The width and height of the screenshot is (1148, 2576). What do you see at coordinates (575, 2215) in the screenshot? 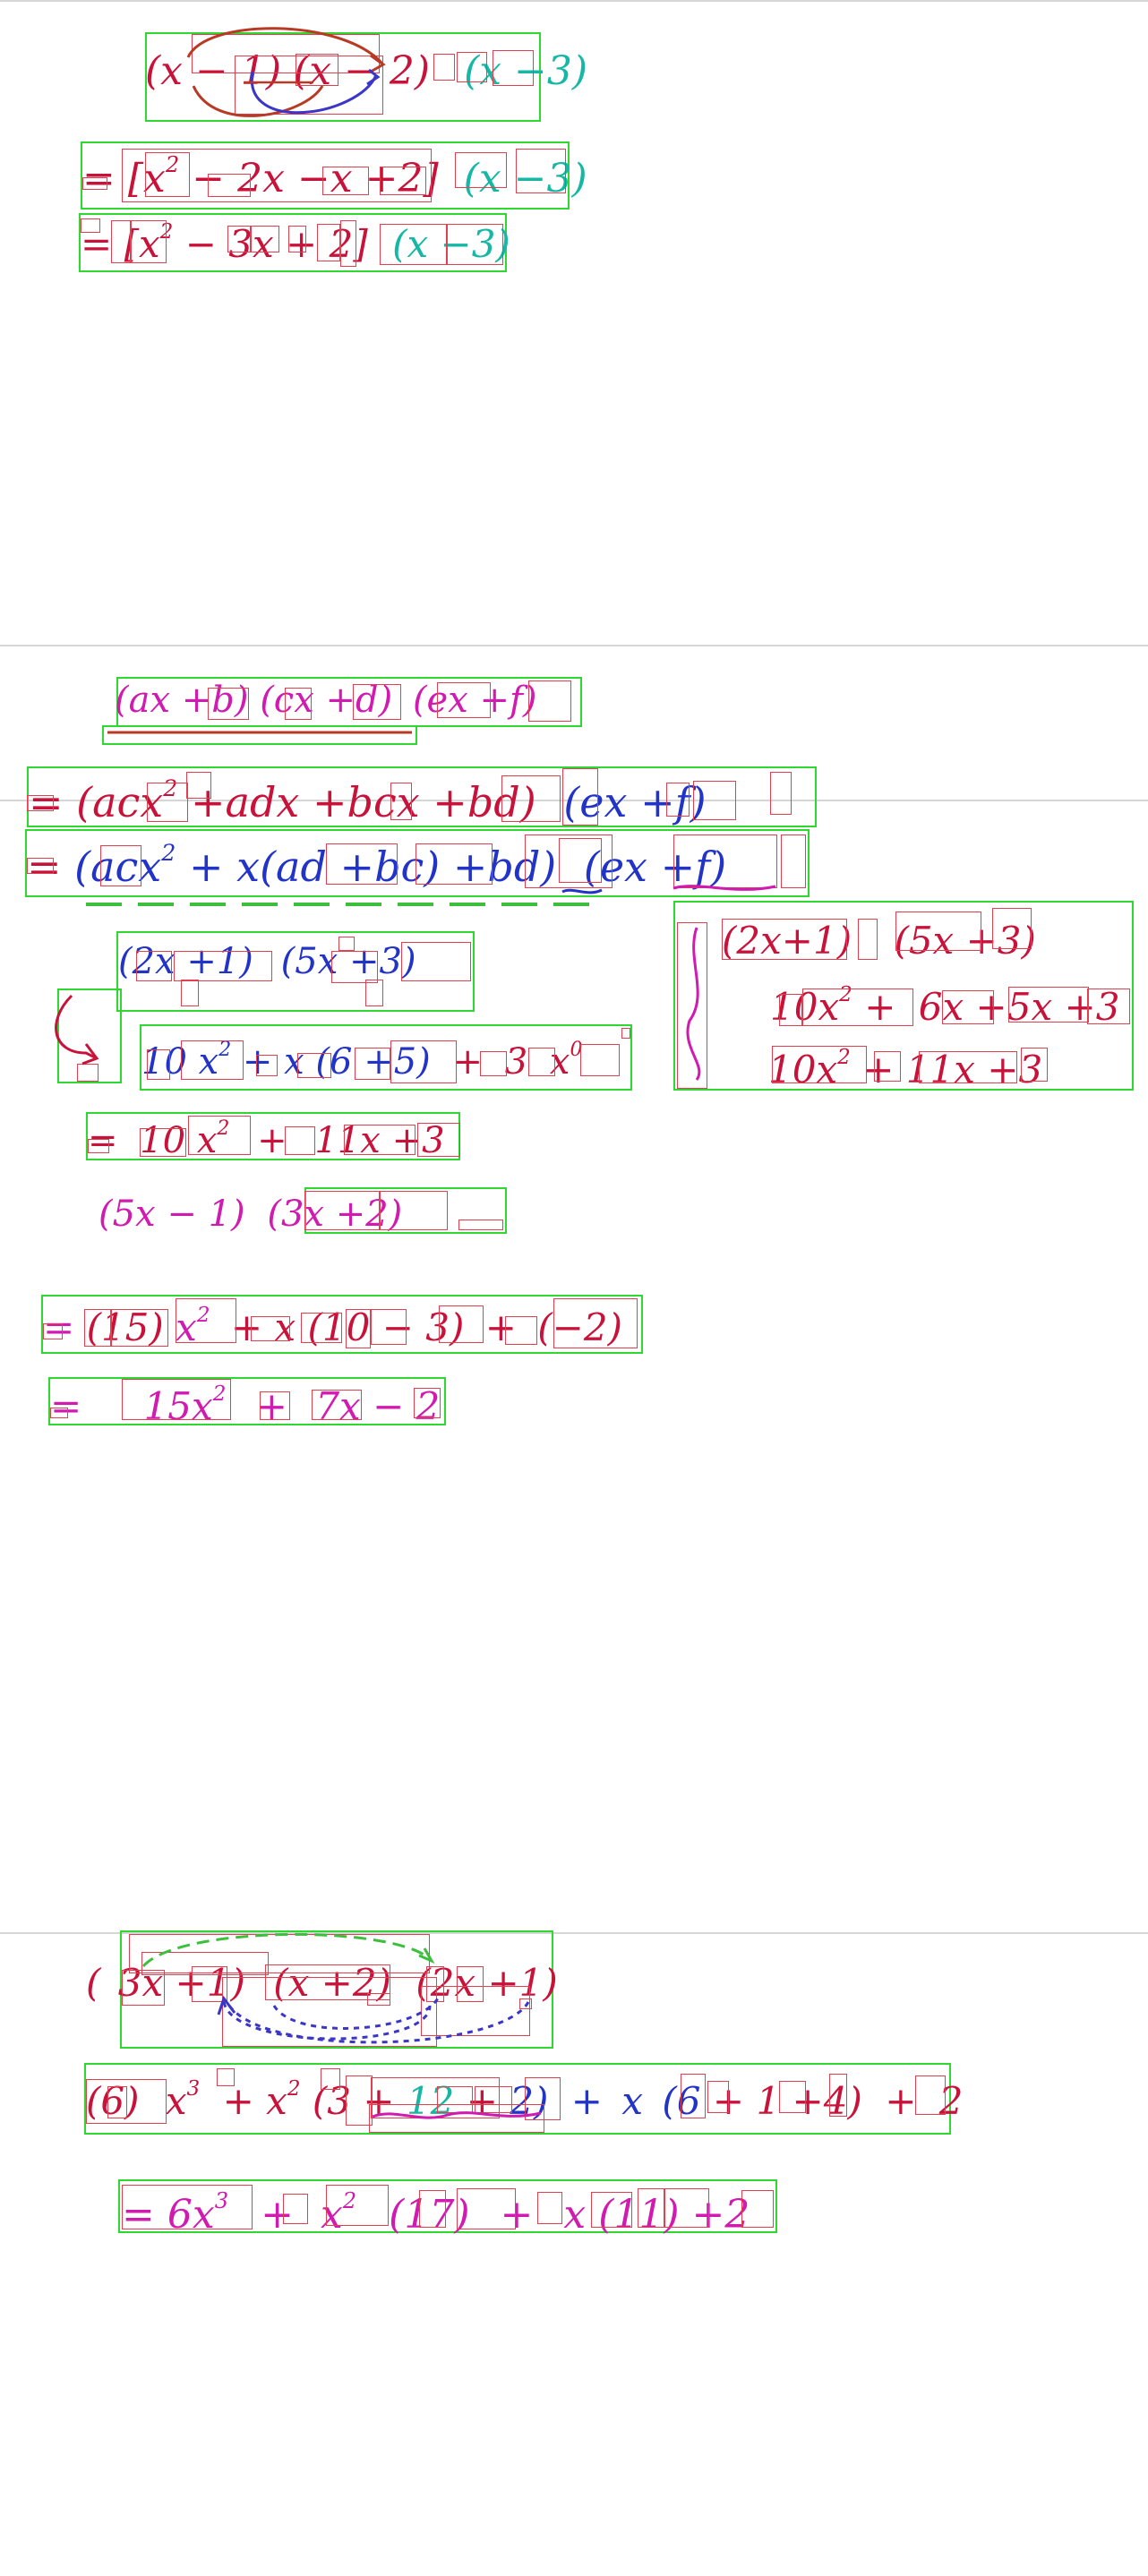
I see `term: x` at bounding box center [575, 2215].